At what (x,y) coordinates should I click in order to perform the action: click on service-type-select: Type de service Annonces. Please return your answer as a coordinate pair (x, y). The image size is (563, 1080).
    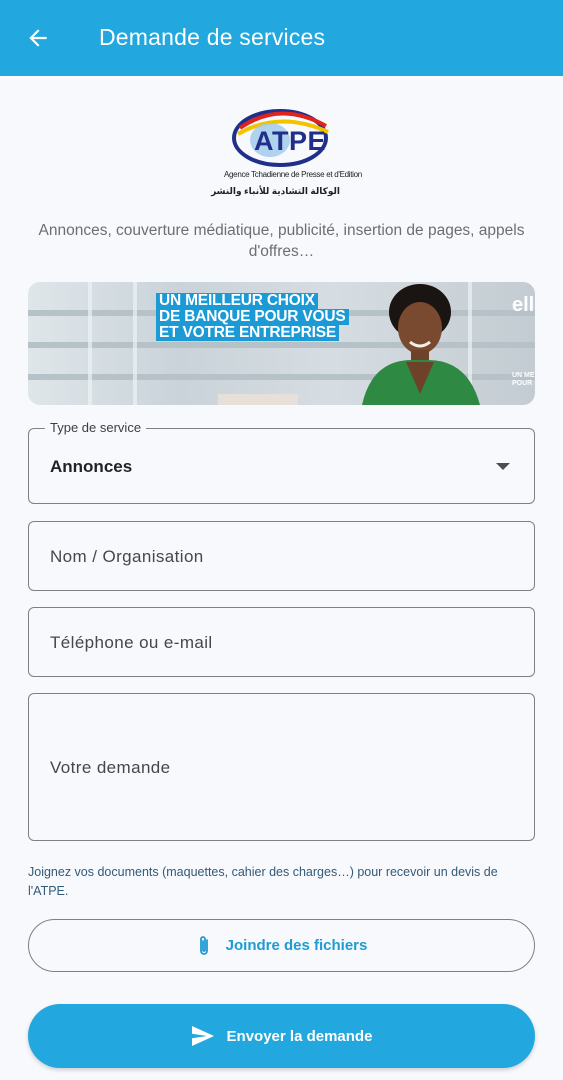
    Looking at the image, I should click on (281, 462).